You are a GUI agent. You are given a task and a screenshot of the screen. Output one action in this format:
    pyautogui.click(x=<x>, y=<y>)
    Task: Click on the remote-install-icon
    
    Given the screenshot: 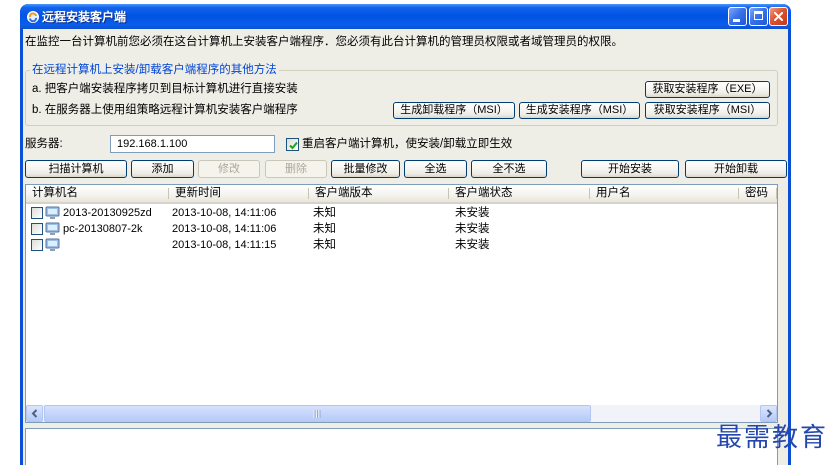 What is the action you would take?
    pyautogui.click(x=33, y=17)
    